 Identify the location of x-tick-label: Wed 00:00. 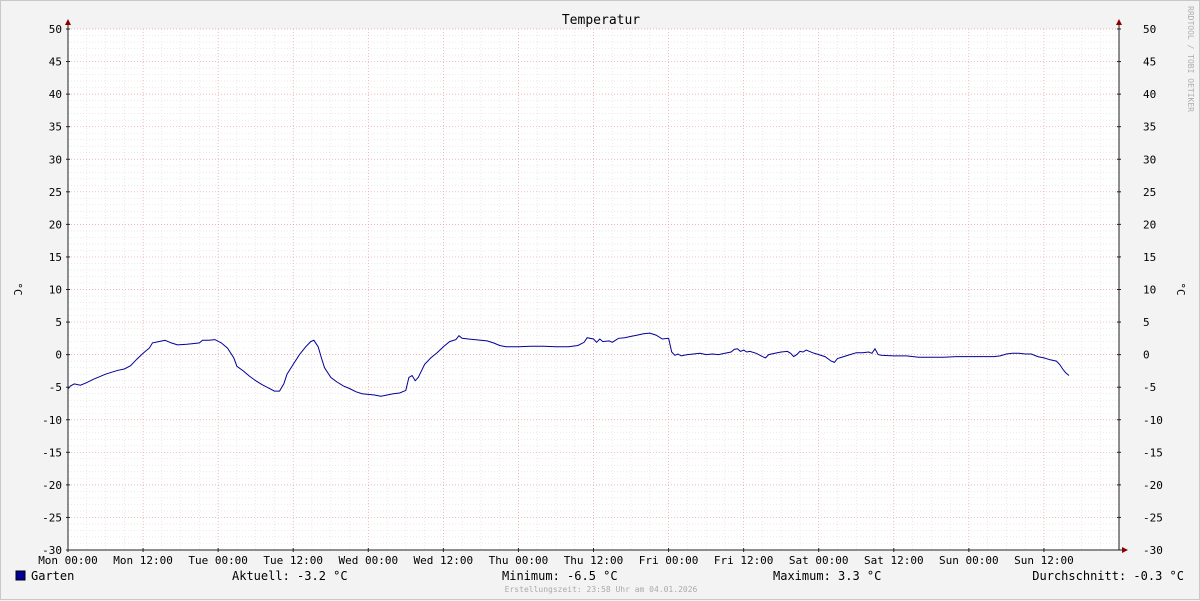
(368, 560).